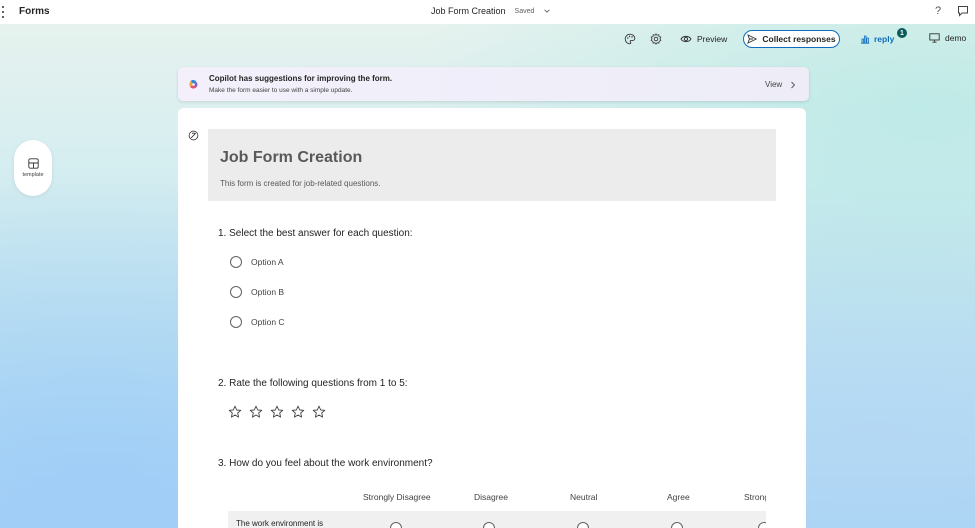  Describe the element at coordinates (799, 39) in the screenshot. I see `collect-responses-label: Collect responses` at that location.